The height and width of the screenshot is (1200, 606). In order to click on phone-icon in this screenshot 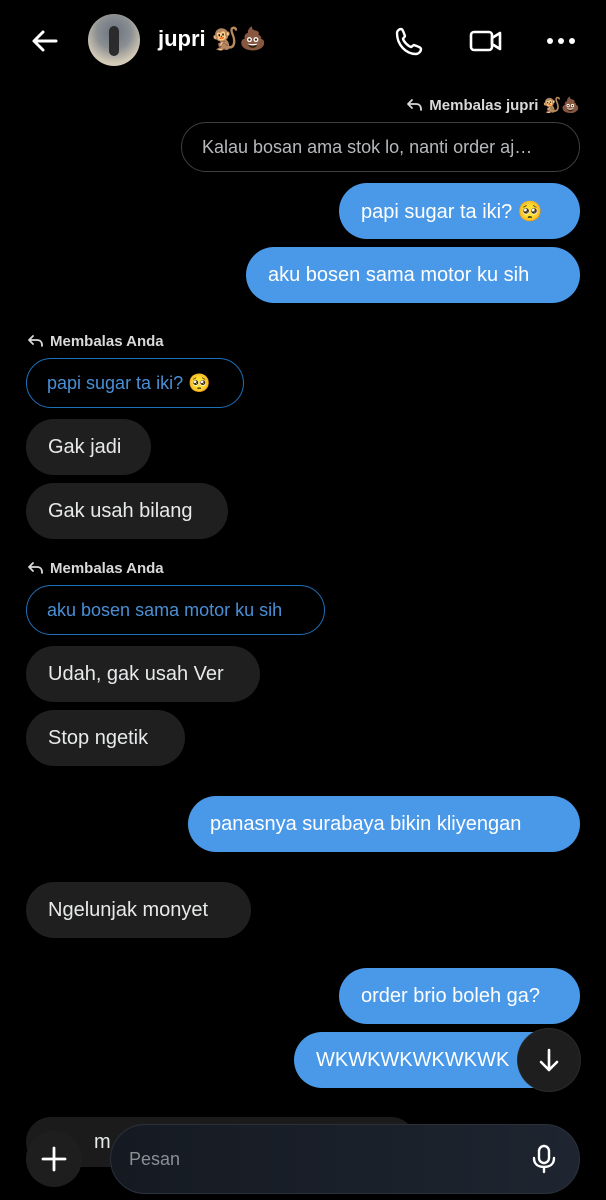, I will do `click(410, 41)`.